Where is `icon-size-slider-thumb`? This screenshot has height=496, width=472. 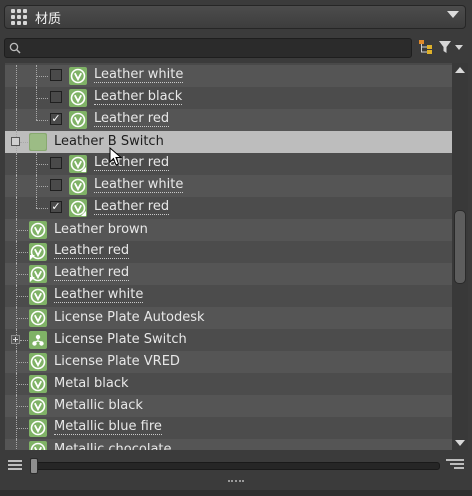
icon-size-slider-thumb is located at coordinates (34, 466).